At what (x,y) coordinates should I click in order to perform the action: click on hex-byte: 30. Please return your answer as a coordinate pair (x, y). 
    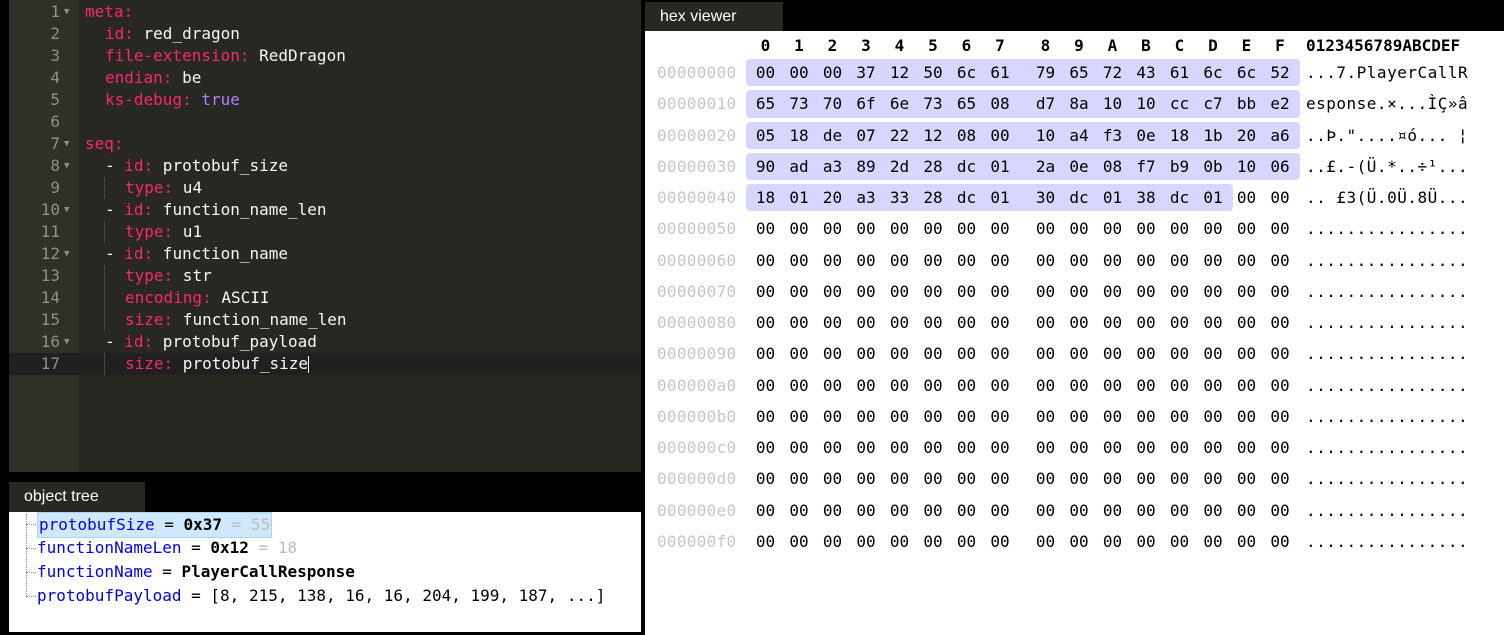
    Looking at the image, I should click on (1045, 197).